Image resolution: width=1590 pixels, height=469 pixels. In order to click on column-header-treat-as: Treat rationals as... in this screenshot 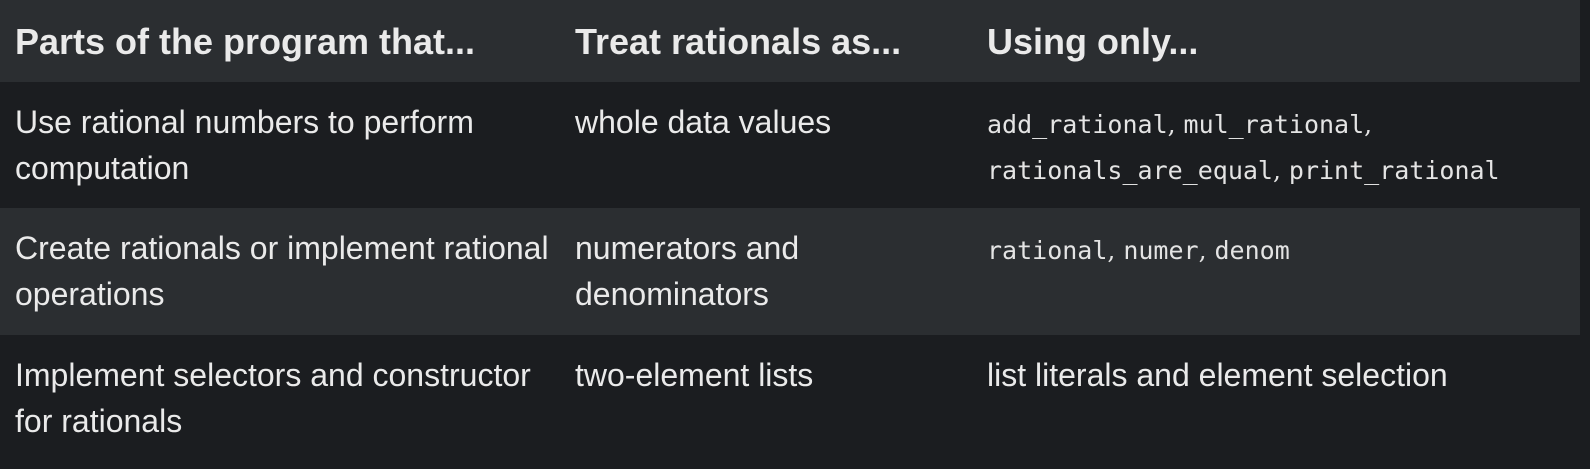, I will do `click(738, 41)`.